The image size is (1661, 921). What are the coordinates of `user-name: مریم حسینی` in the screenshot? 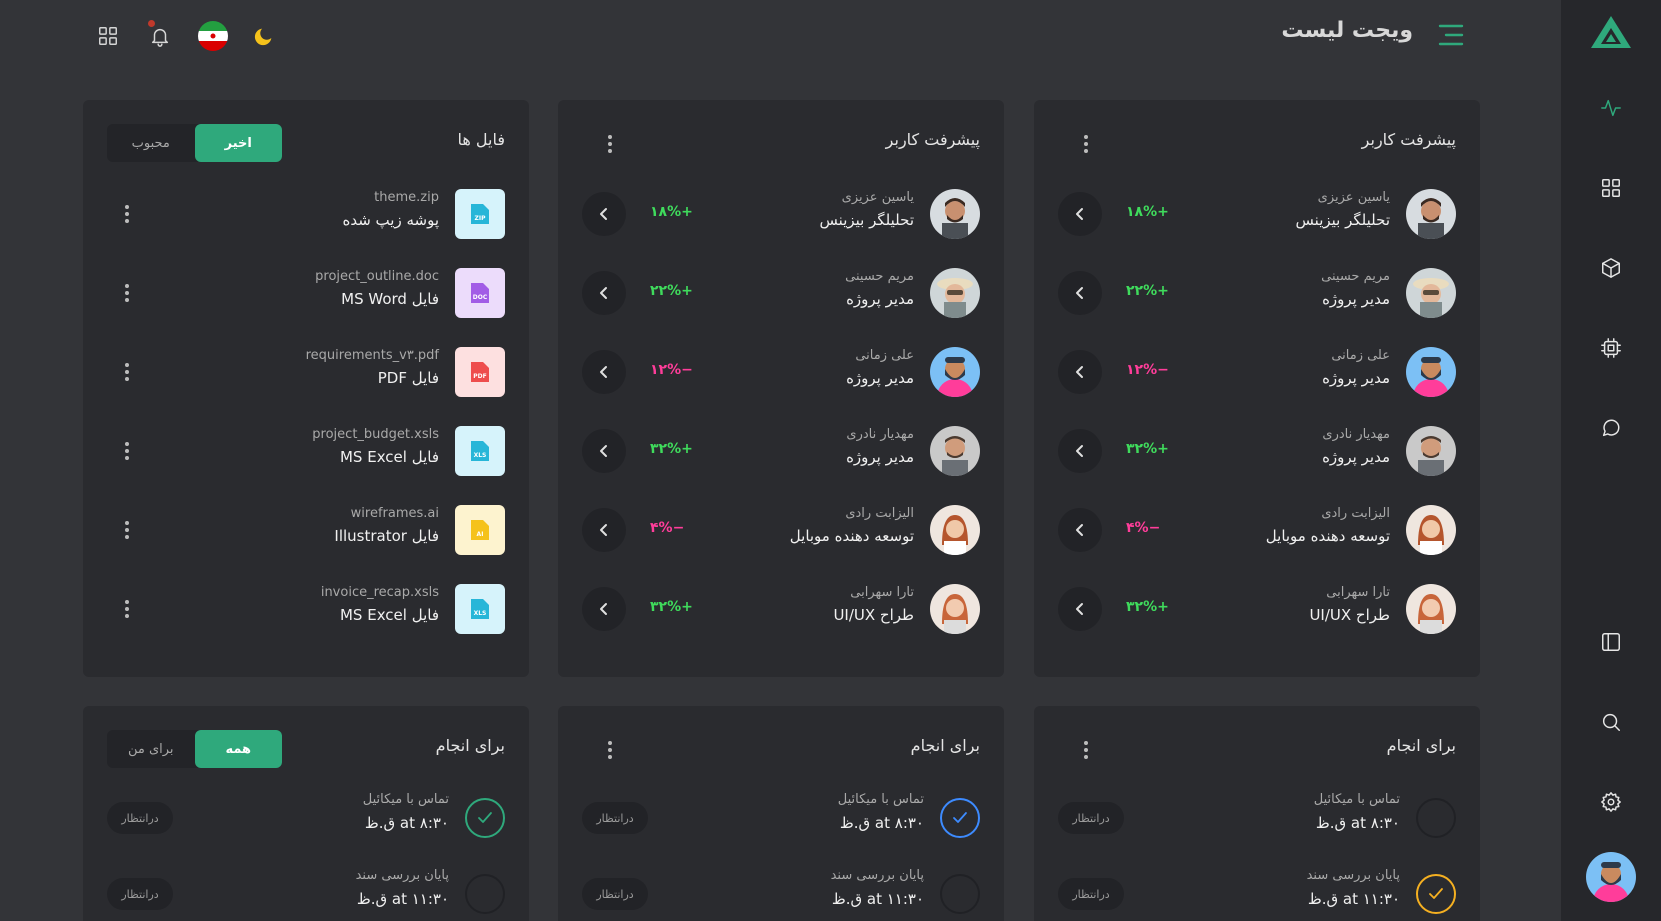 It's located at (1355, 276).